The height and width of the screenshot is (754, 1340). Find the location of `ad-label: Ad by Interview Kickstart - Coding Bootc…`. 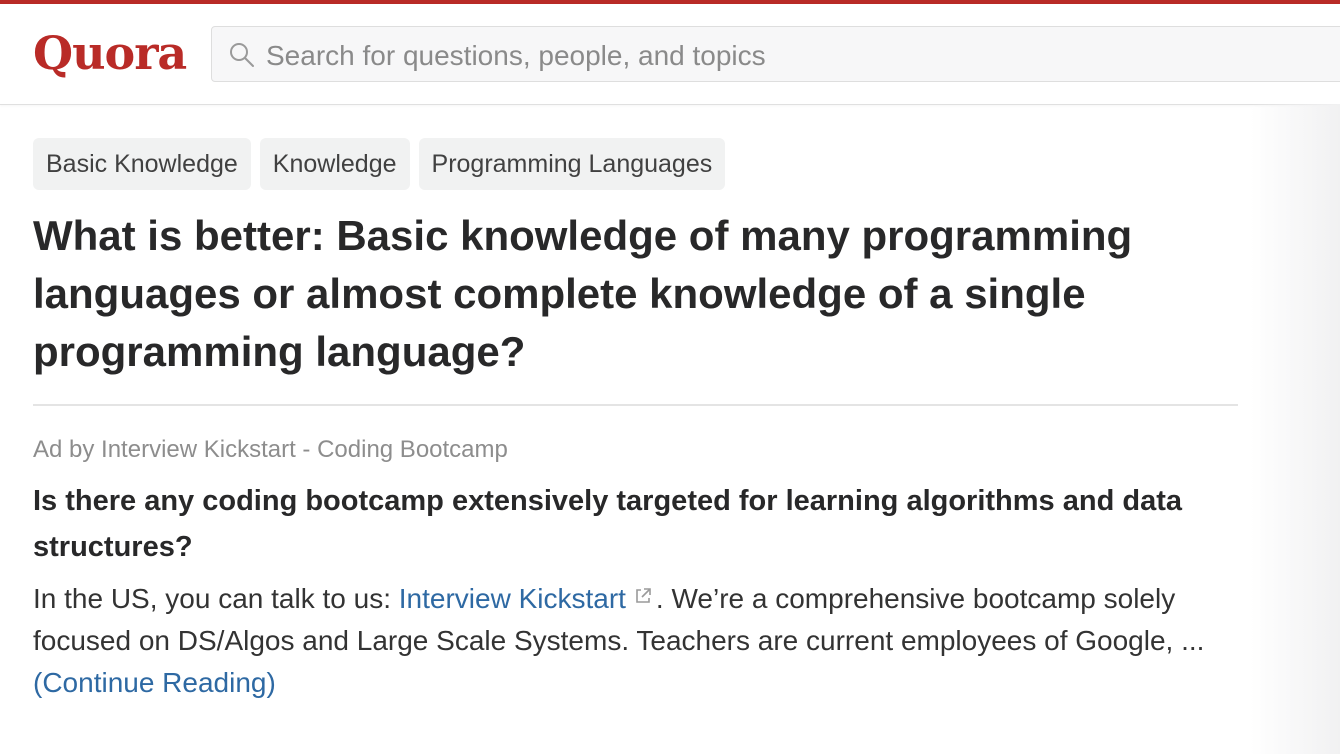

ad-label: Ad by Interview Kickstart - Coding Bootc… is located at coordinates (270, 449).